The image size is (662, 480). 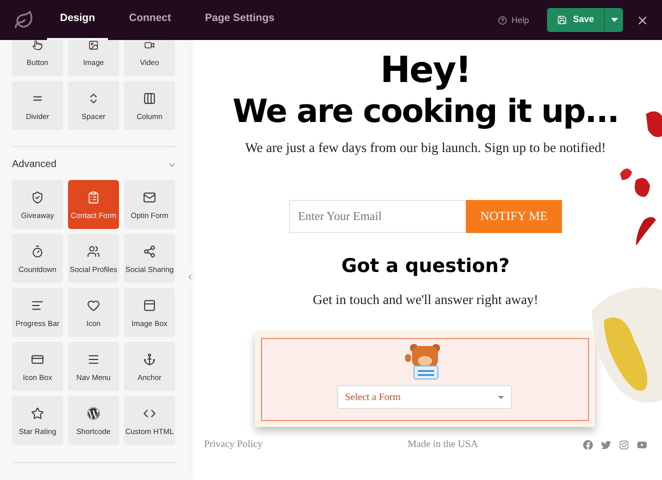 What do you see at coordinates (425, 148) in the screenshot?
I see `subtitle: We are just a few days from our big launch. Sign up to be notified!` at bounding box center [425, 148].